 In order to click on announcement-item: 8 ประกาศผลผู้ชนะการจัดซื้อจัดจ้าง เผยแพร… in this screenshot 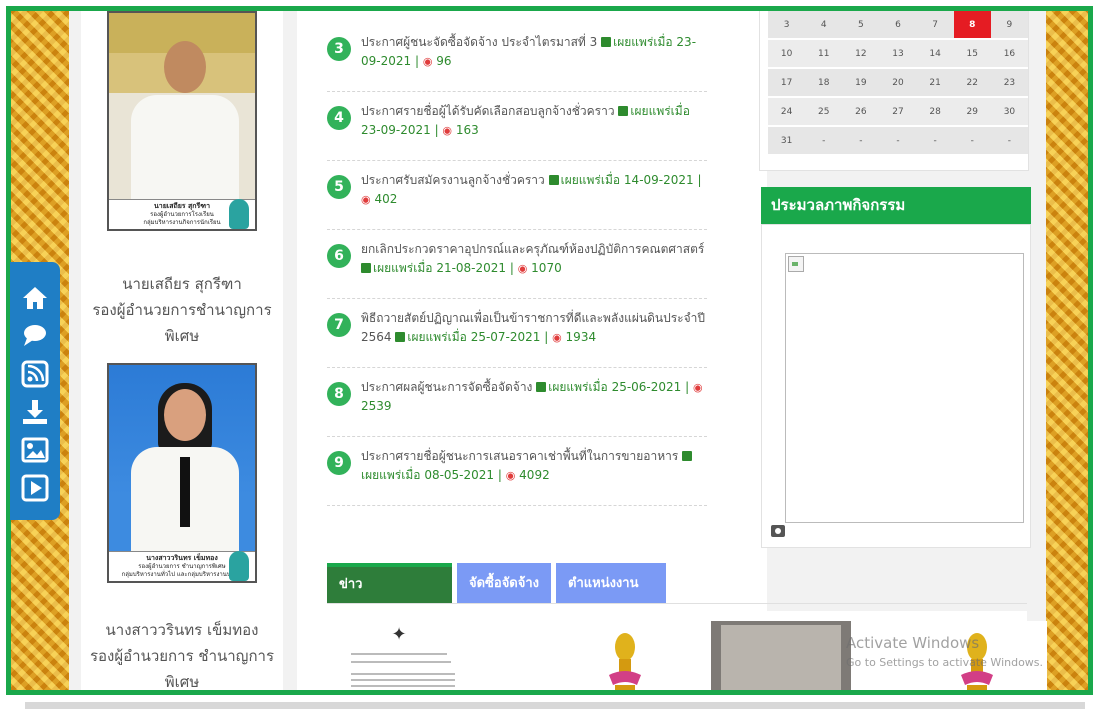, I will do `click(517, 407)`.